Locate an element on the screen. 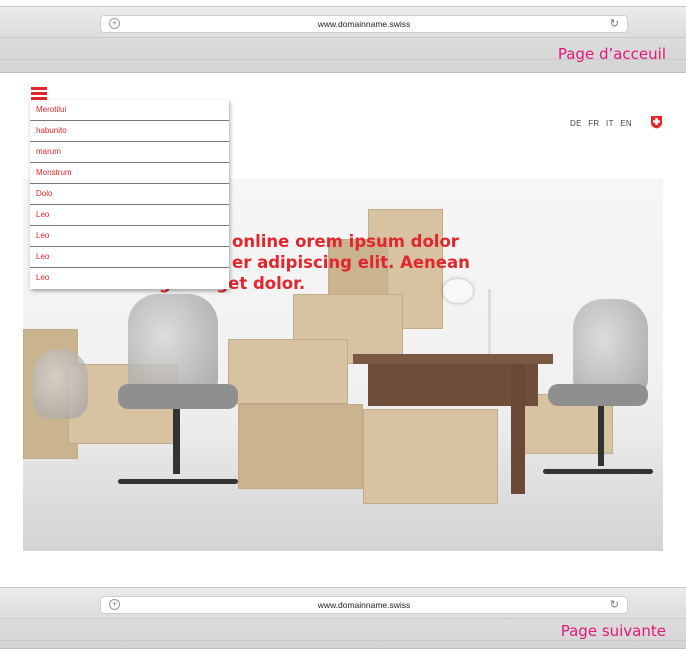  menu-item: habunito is located at coordinates (129, 131).